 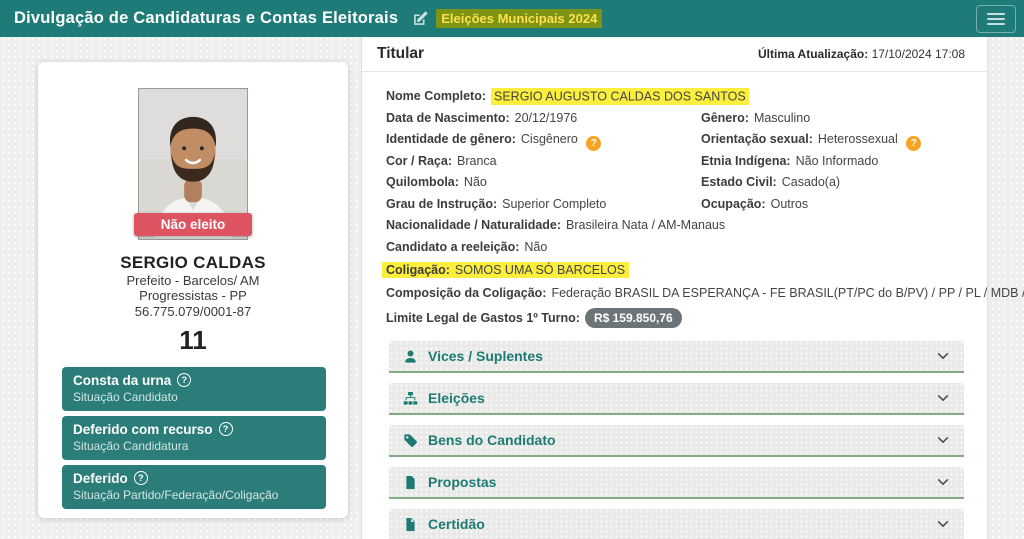 What do you see at coordinates (755, 203) in the screenshot?
I see `field-ocupacao: Ocupação: Outros` at bounding box center [755, 203].